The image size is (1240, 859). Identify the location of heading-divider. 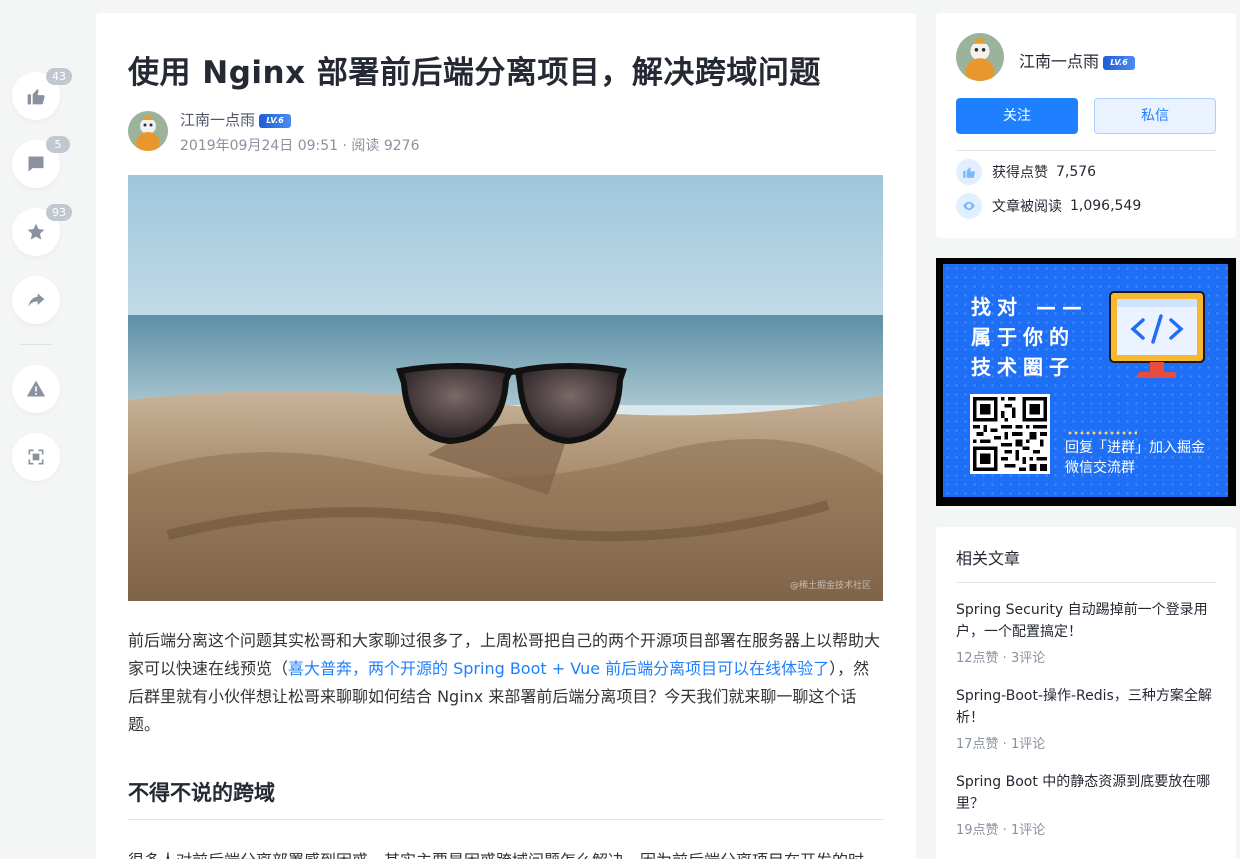
(505, 819).